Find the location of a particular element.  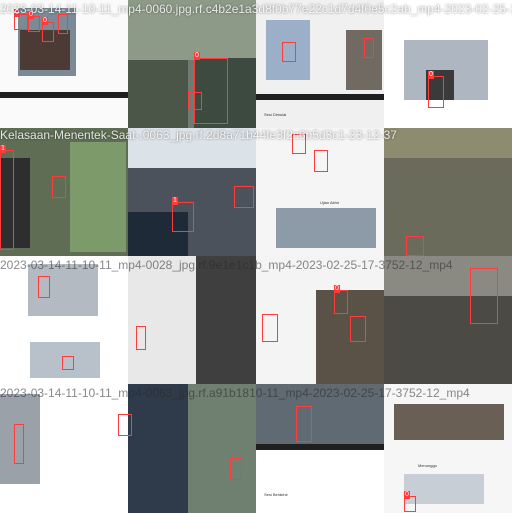

slide-caption: Sesi Dimulai is located at coordinates (275, 114).